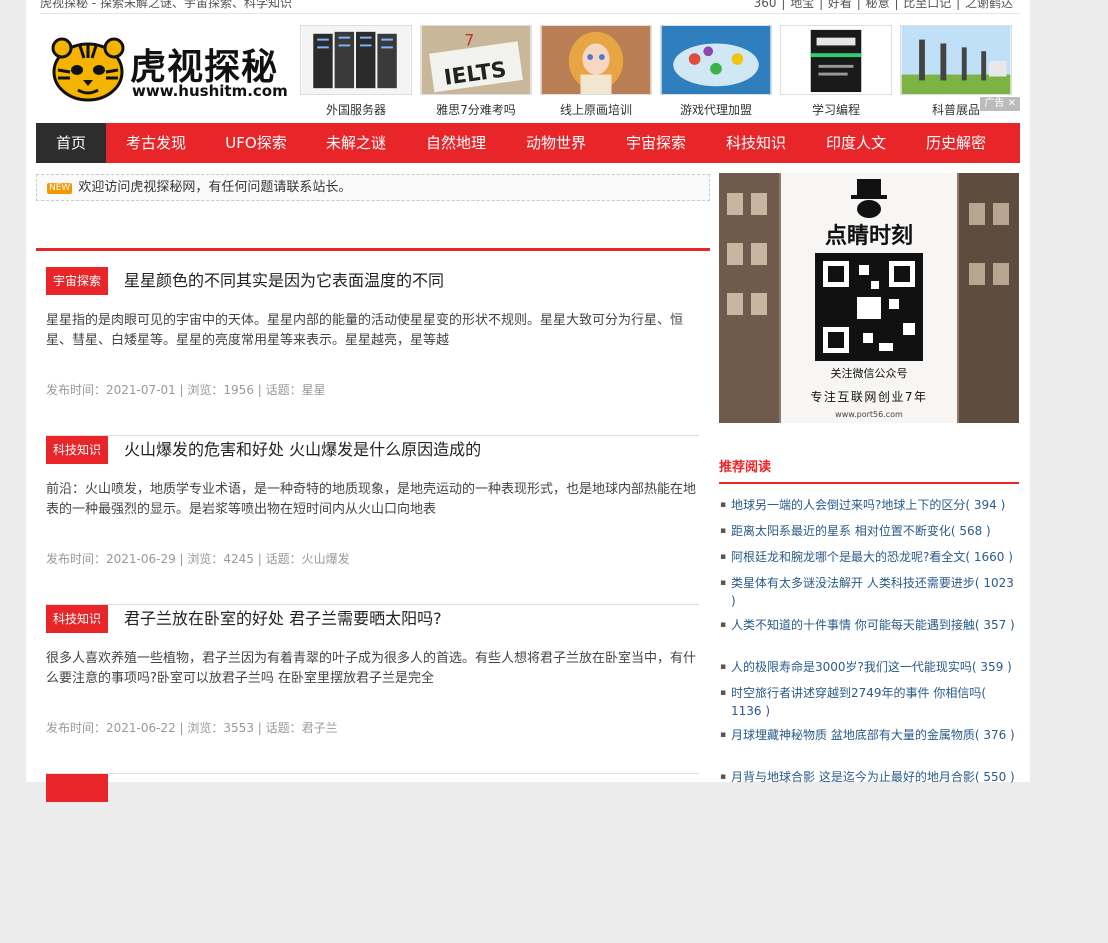 Image resolution: width=1108 pixels, height=943 pixels. Describe the element at coordinates (469, 40) in the screenshot. I see `svg-text: 7` at that location.